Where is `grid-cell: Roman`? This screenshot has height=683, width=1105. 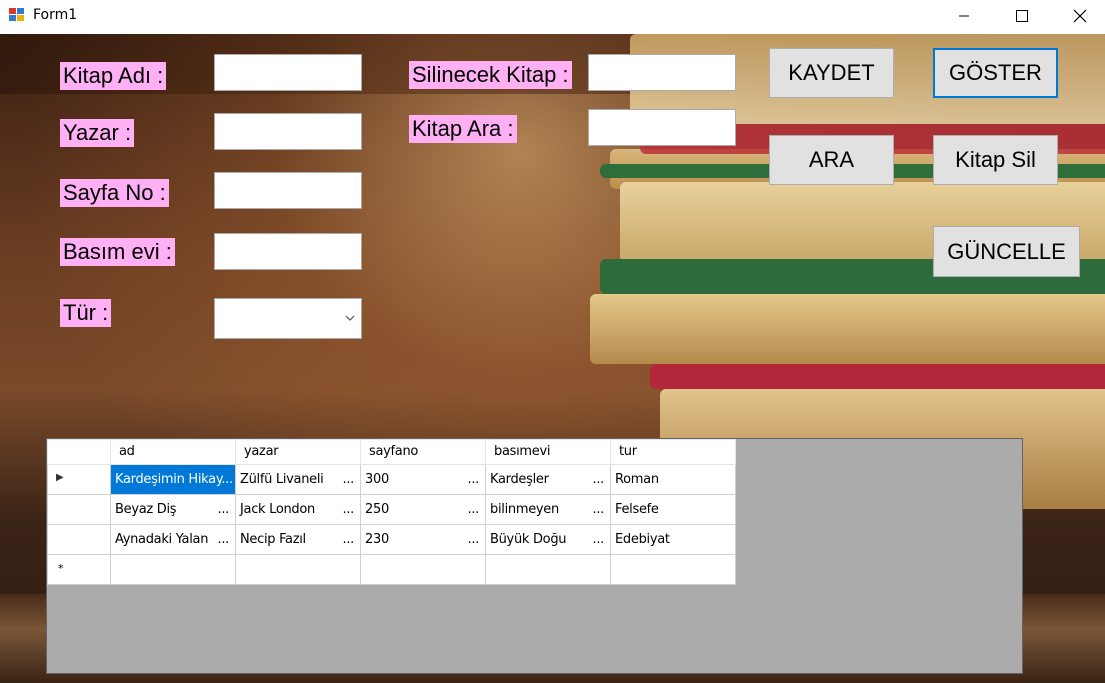
grid-cell: Roman is located at coordinates (673, 479).